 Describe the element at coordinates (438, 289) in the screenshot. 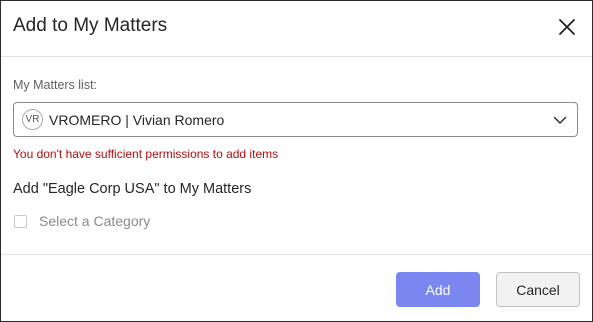

I see `add-button: Add` at that location.